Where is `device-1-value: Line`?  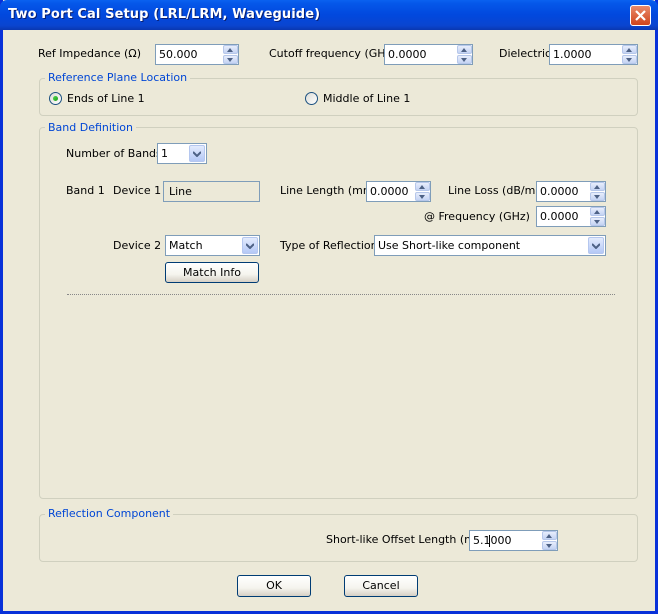
device-1-value: Line is located at coordinates (180, 191).